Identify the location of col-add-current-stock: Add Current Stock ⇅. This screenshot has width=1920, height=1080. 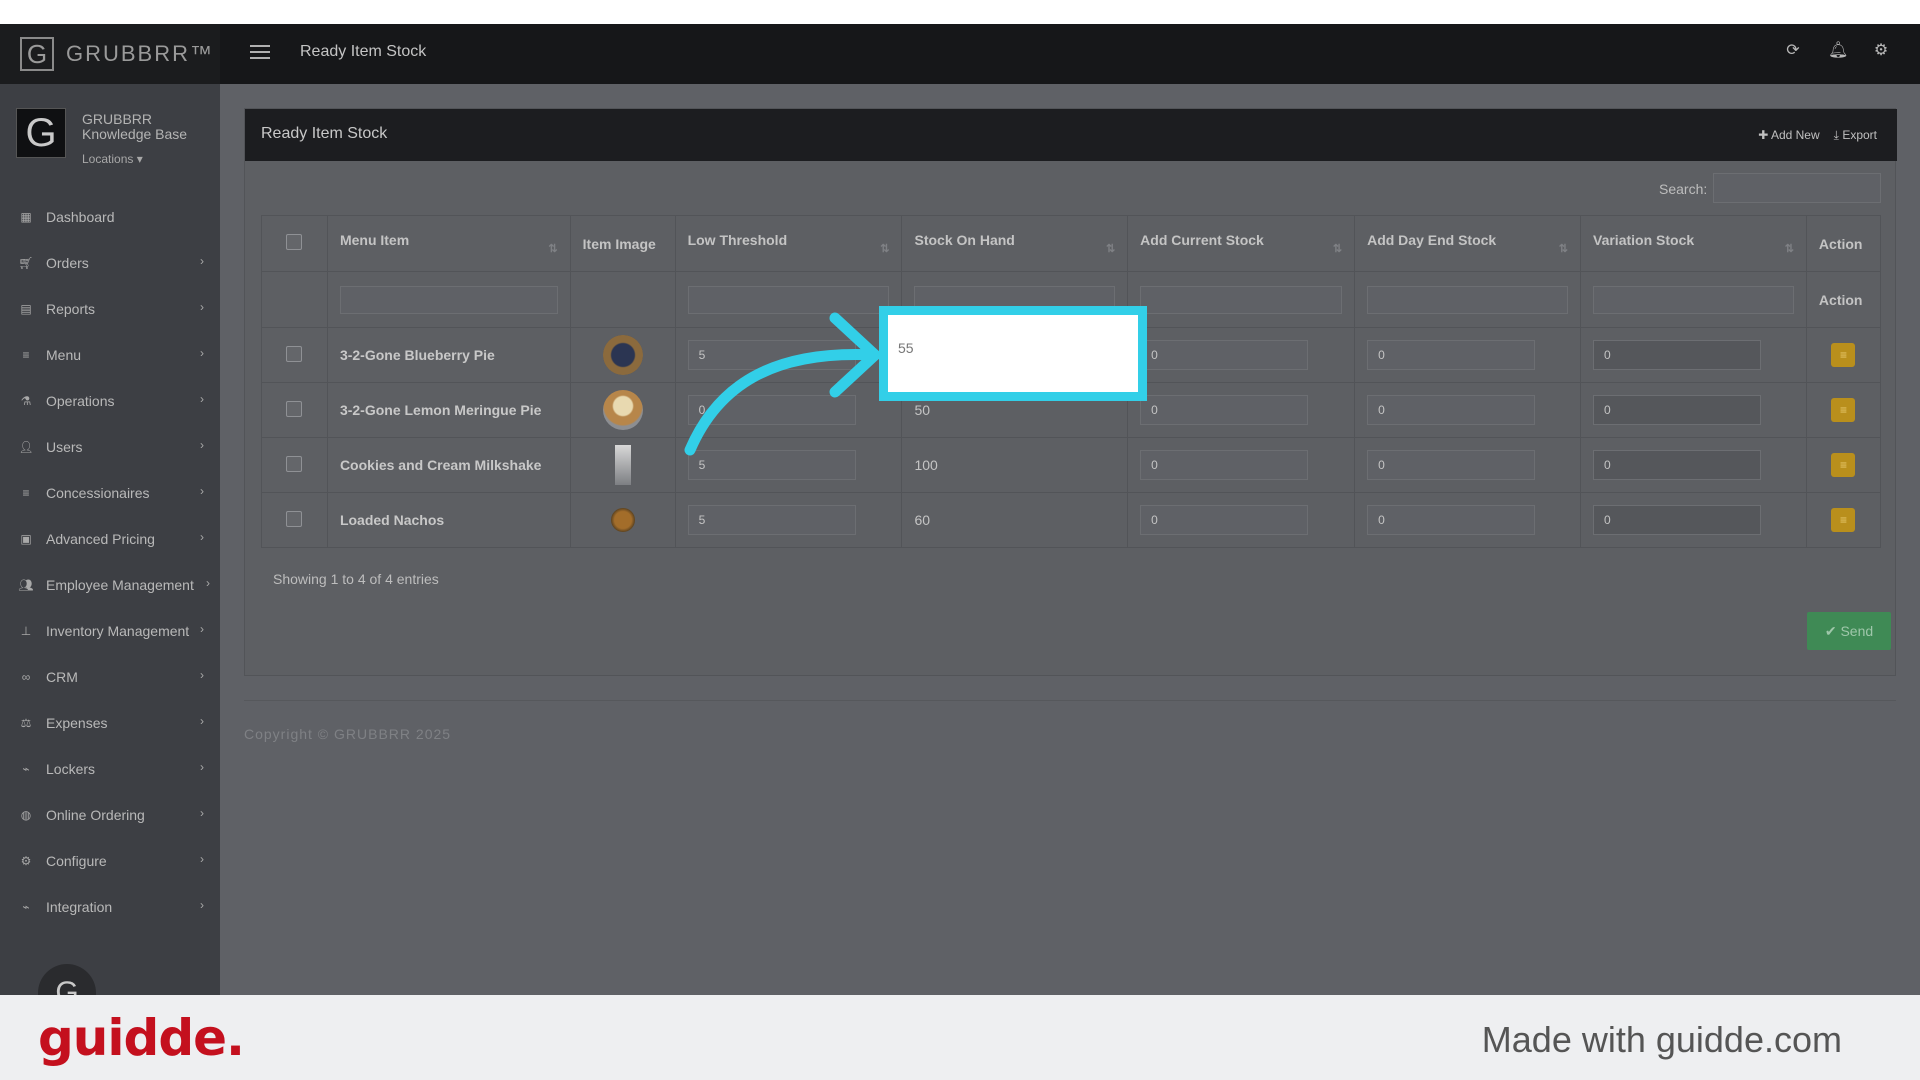
(1241, 243).